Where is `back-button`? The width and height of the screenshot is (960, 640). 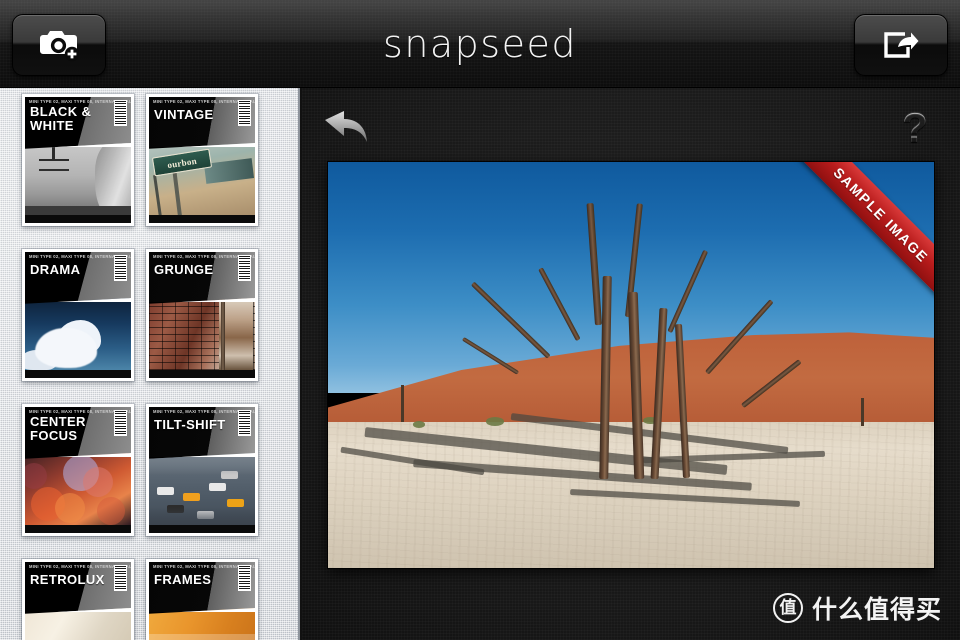 back-button is located at coordinates (351, 128).